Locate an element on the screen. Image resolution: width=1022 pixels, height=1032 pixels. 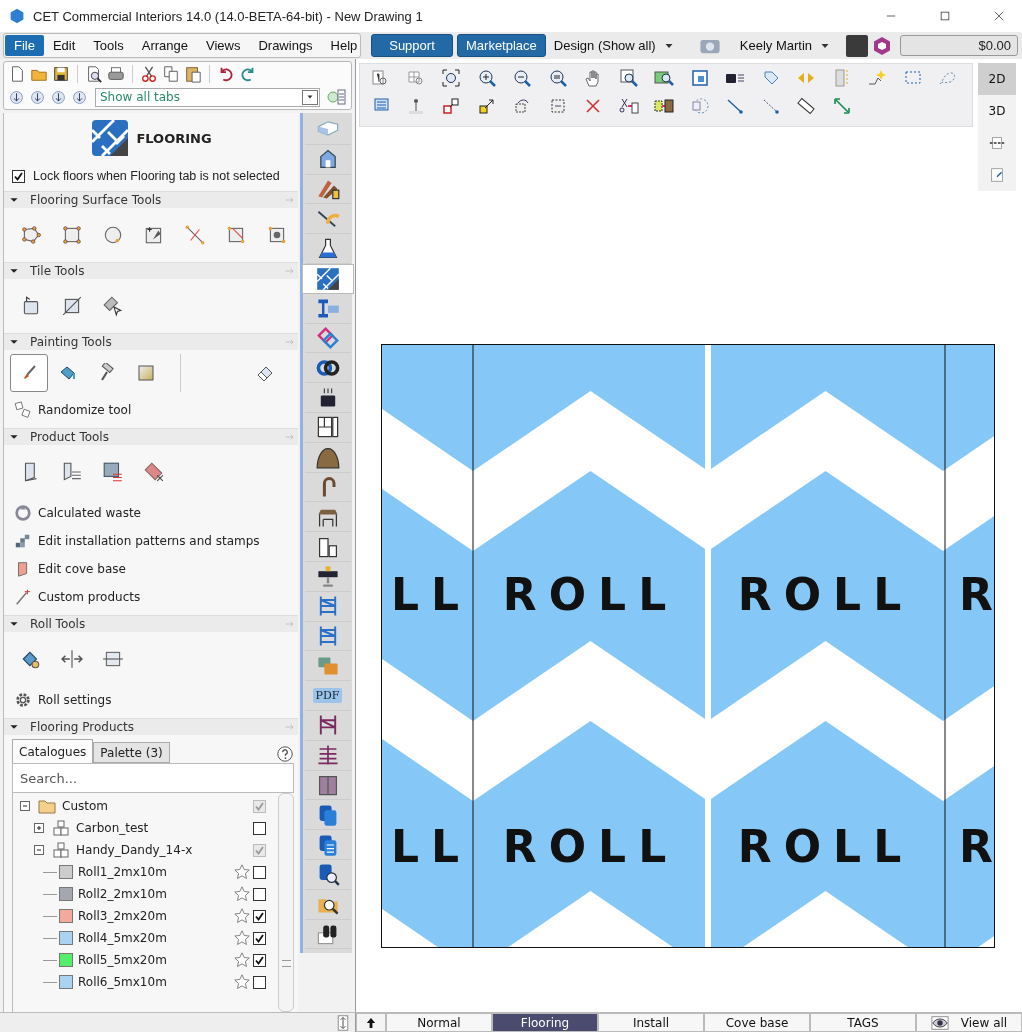
square-frame-icon is located at coordinates (699, 78).